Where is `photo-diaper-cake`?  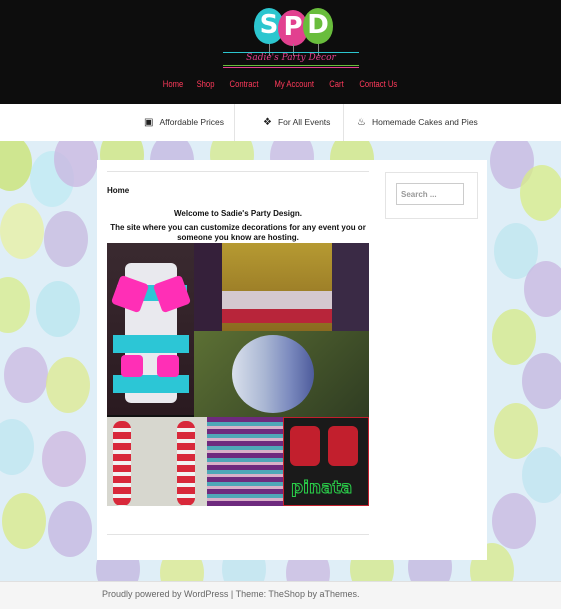
photo-diaper-cake is located at coordinates (150, 329).